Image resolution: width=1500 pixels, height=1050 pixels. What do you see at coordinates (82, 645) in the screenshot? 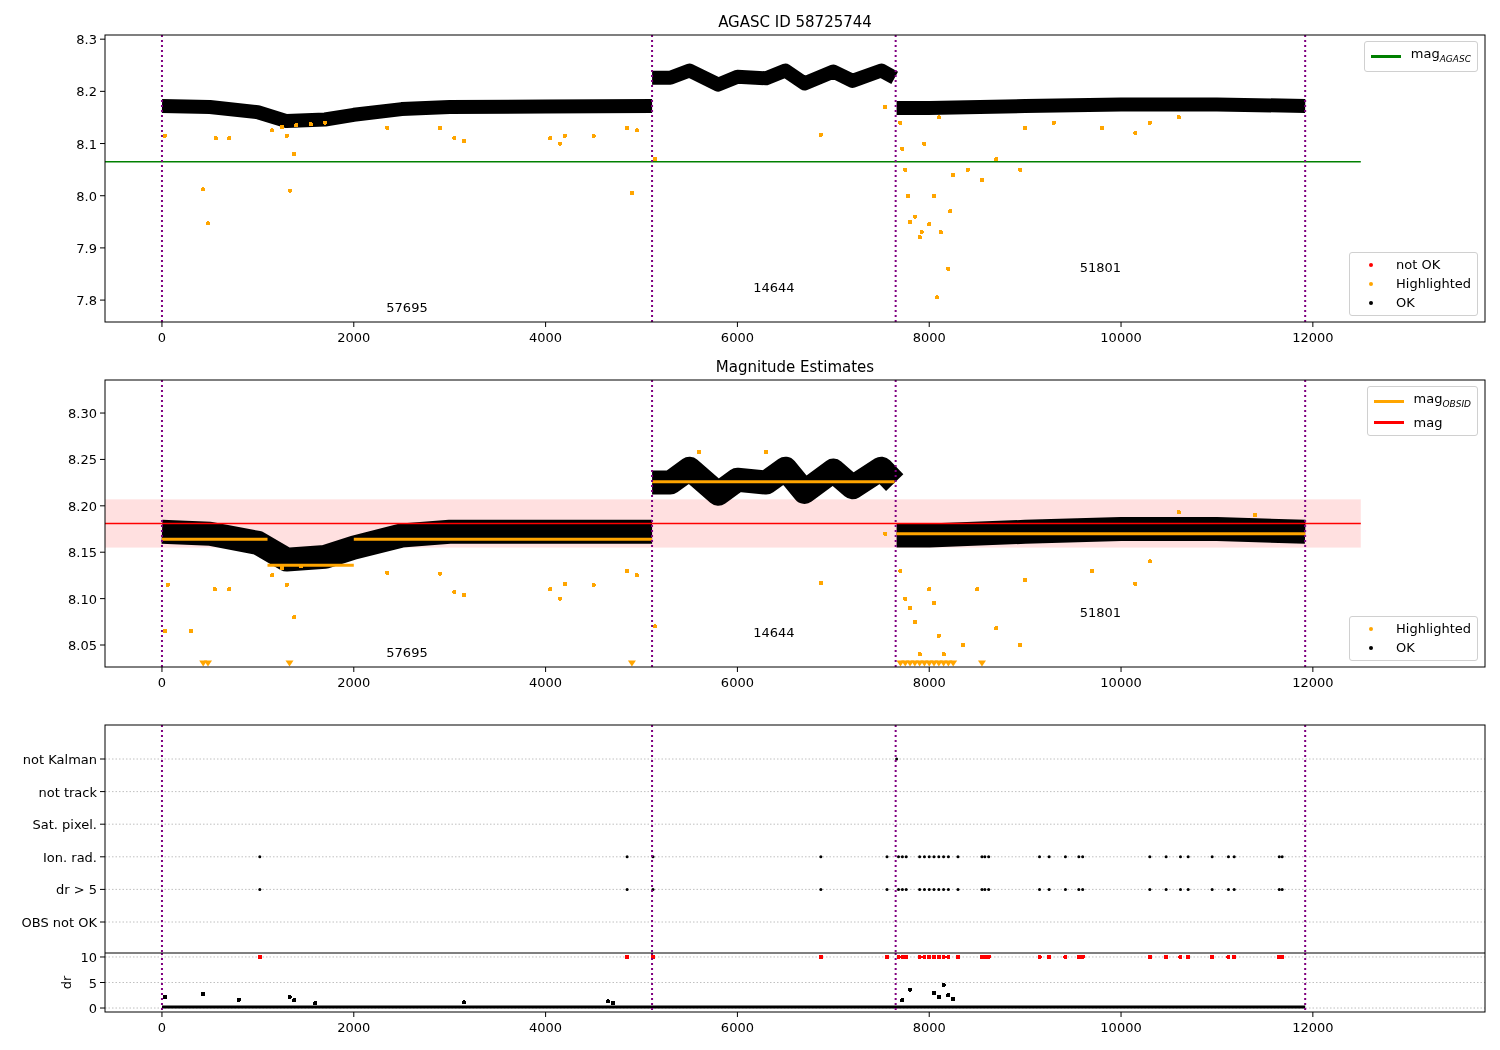
I see `y-tick-label: 8.05` at bounding box center [82, 645].